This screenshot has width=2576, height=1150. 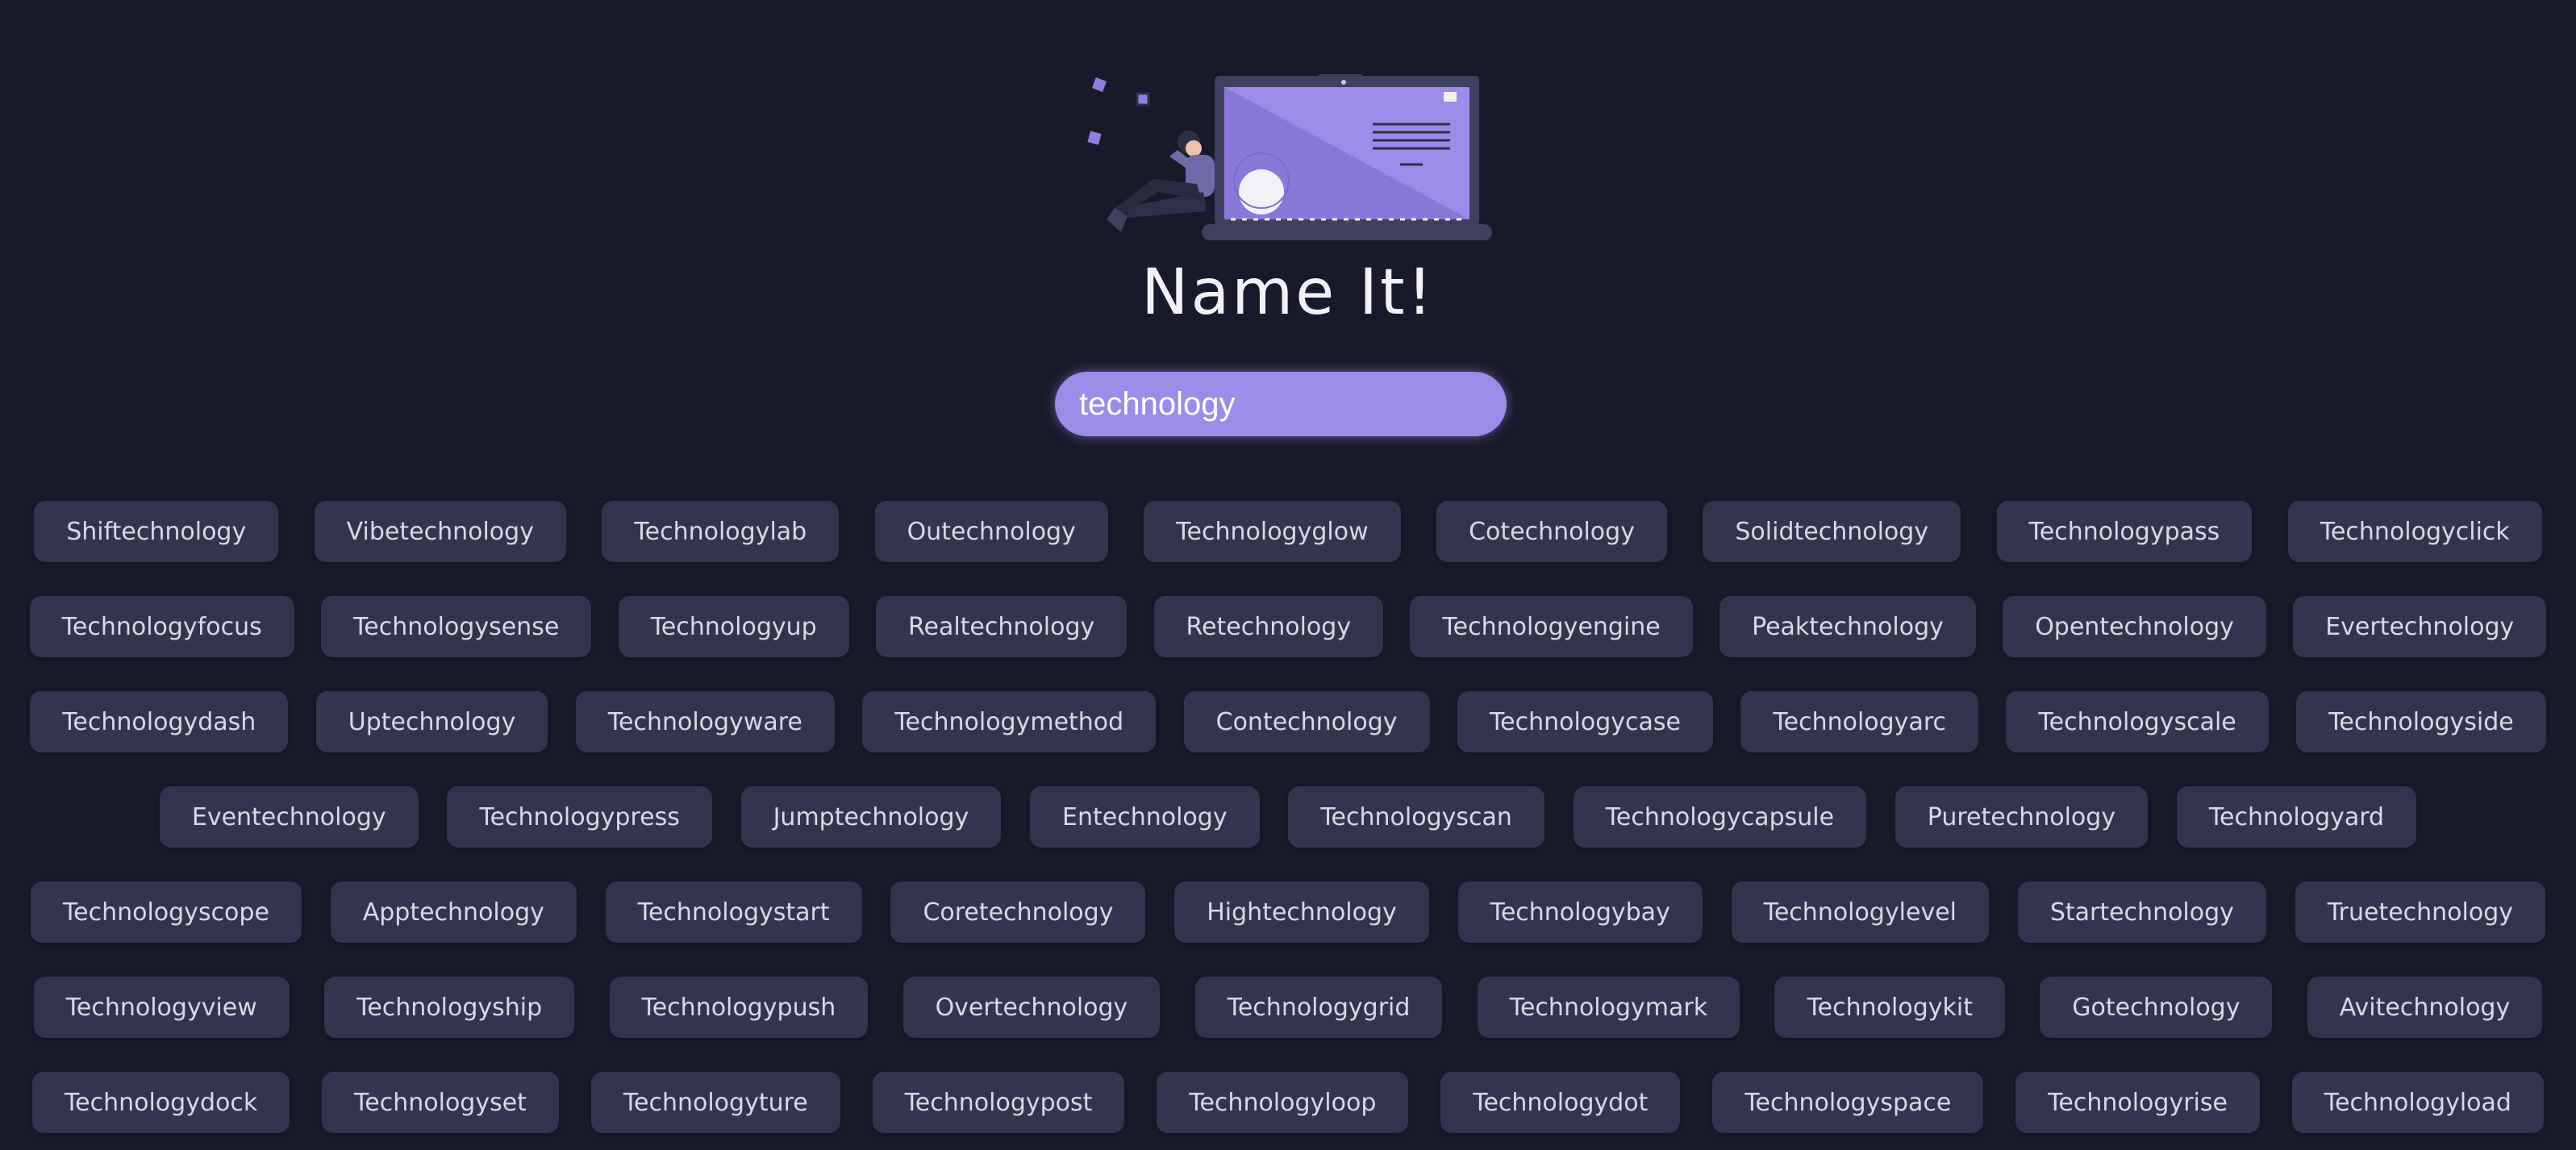 What do you see at coordinates (1301, 912) in the screenshot?
I see `name-chip: Hightechnology` at bounding box center [1301, 912].